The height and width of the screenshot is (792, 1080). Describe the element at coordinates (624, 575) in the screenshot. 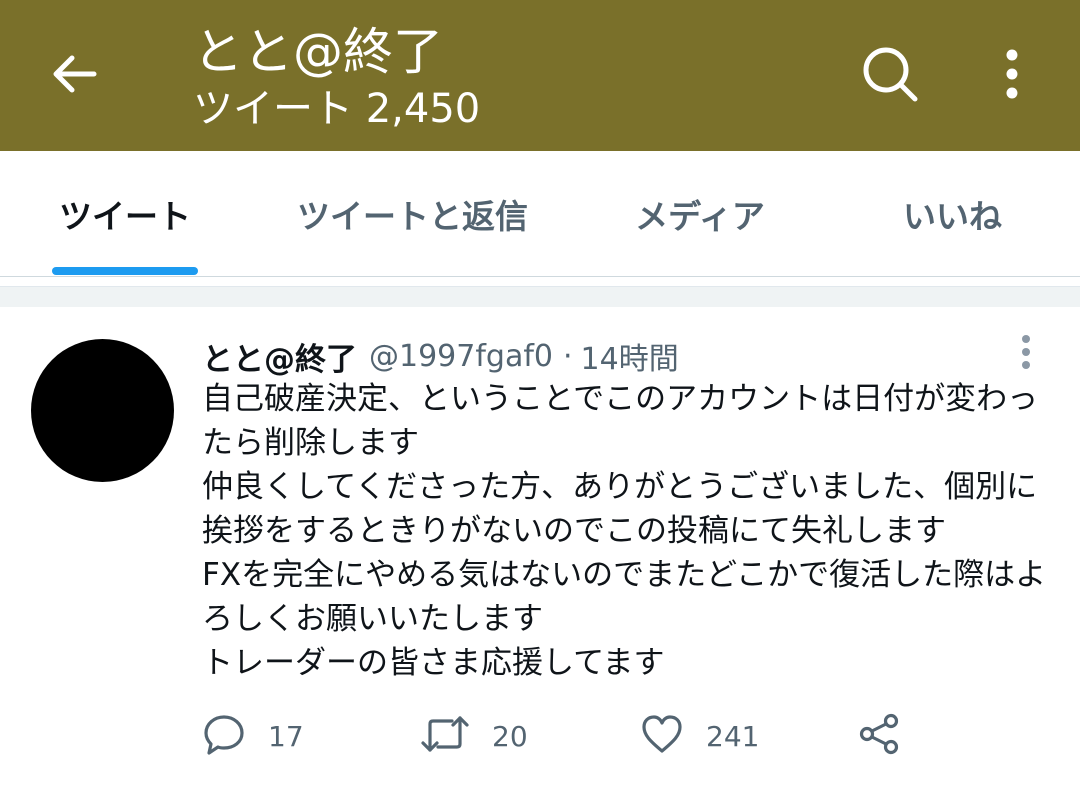

I see `tweet-text-line: FXを完全にやめる気はないのでまたどこかで復活した際はよ` at that location.